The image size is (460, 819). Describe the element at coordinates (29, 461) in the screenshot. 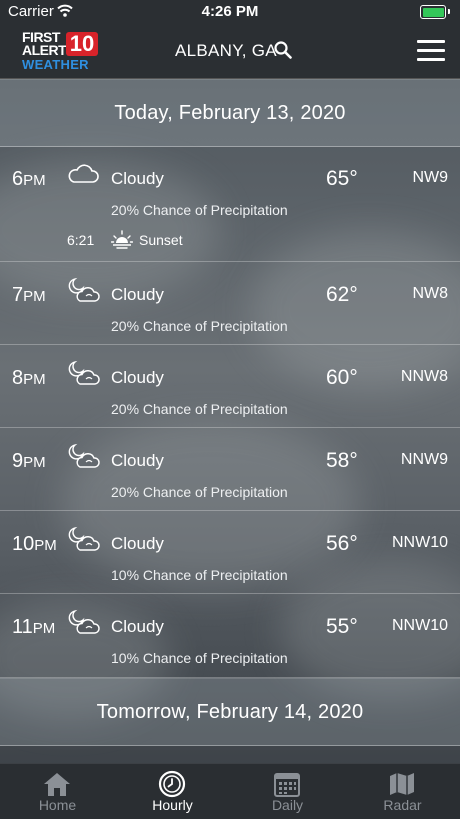

I see `hour-label: 9PM` at that location.